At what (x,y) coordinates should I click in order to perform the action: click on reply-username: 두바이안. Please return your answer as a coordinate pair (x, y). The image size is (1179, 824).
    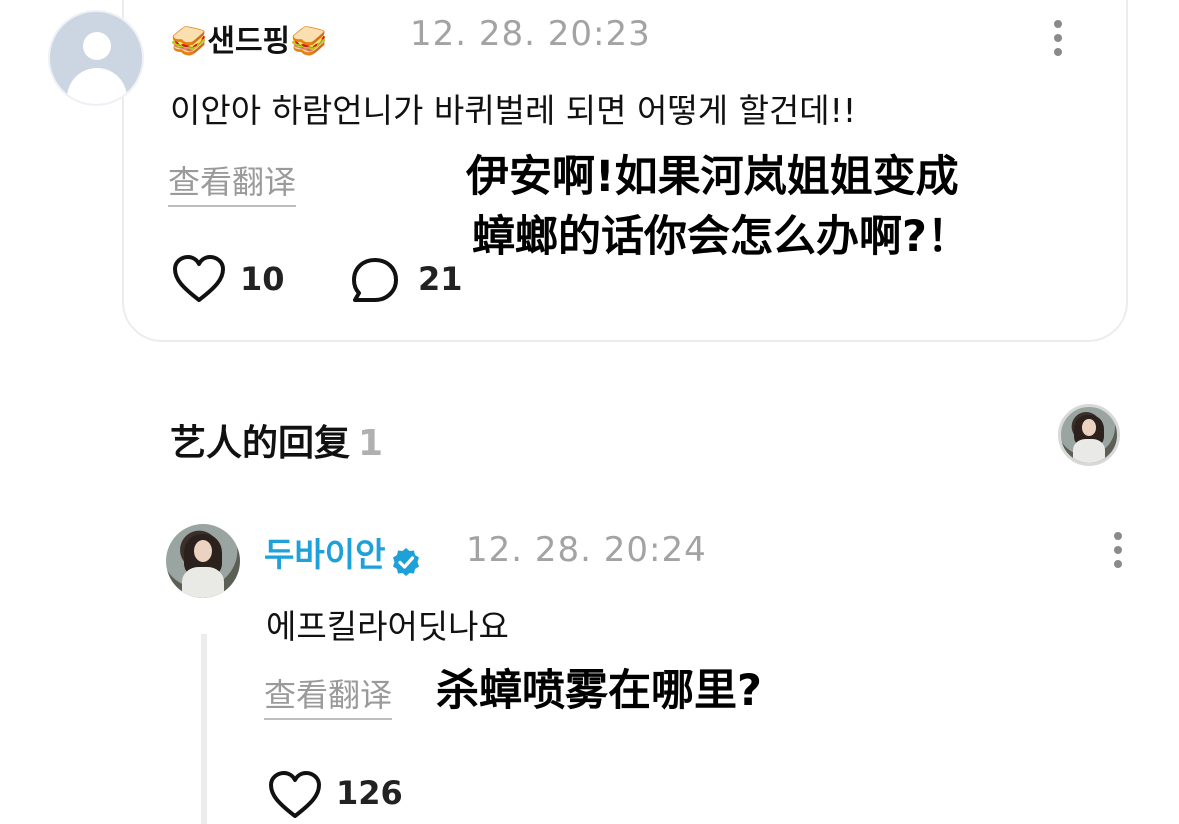
    Looking at the image, I should click on (324, 554).